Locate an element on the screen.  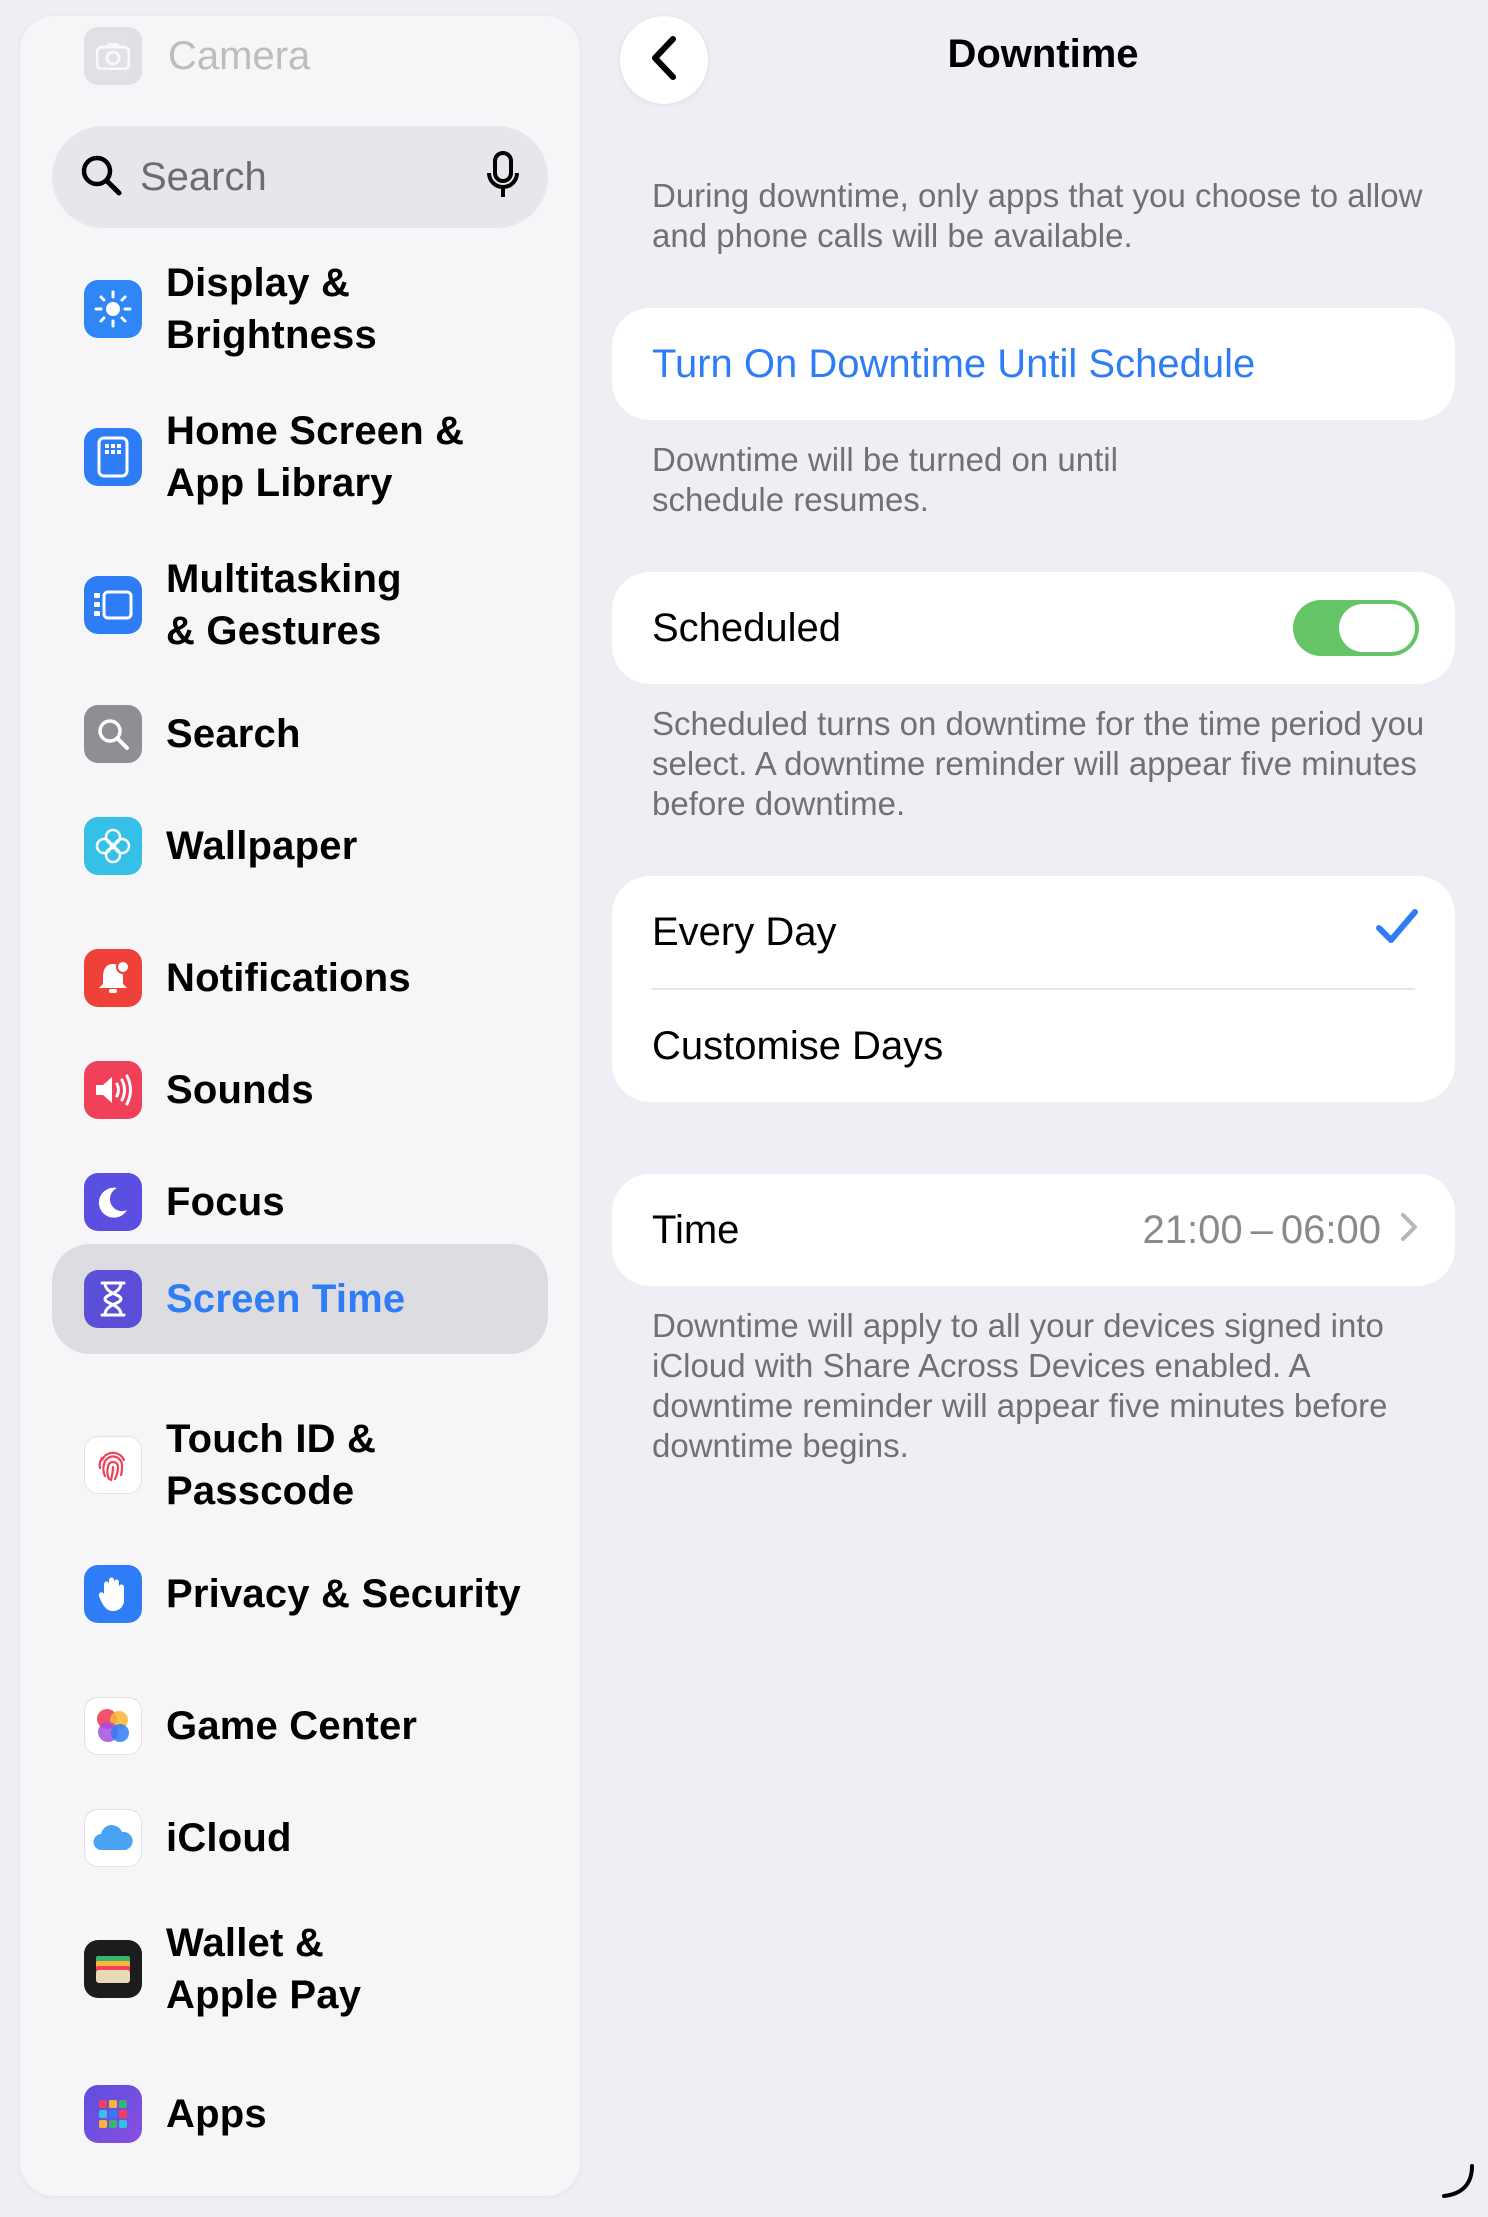
search-input: Search is located at coordinates (300, 177).